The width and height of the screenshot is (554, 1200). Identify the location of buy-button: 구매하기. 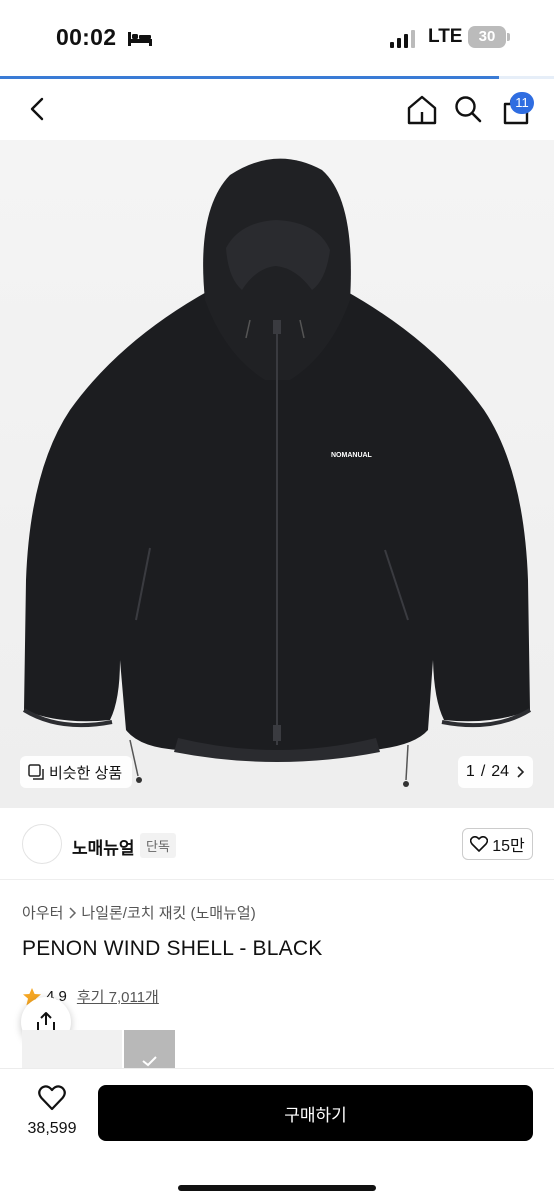
(315, 1113).